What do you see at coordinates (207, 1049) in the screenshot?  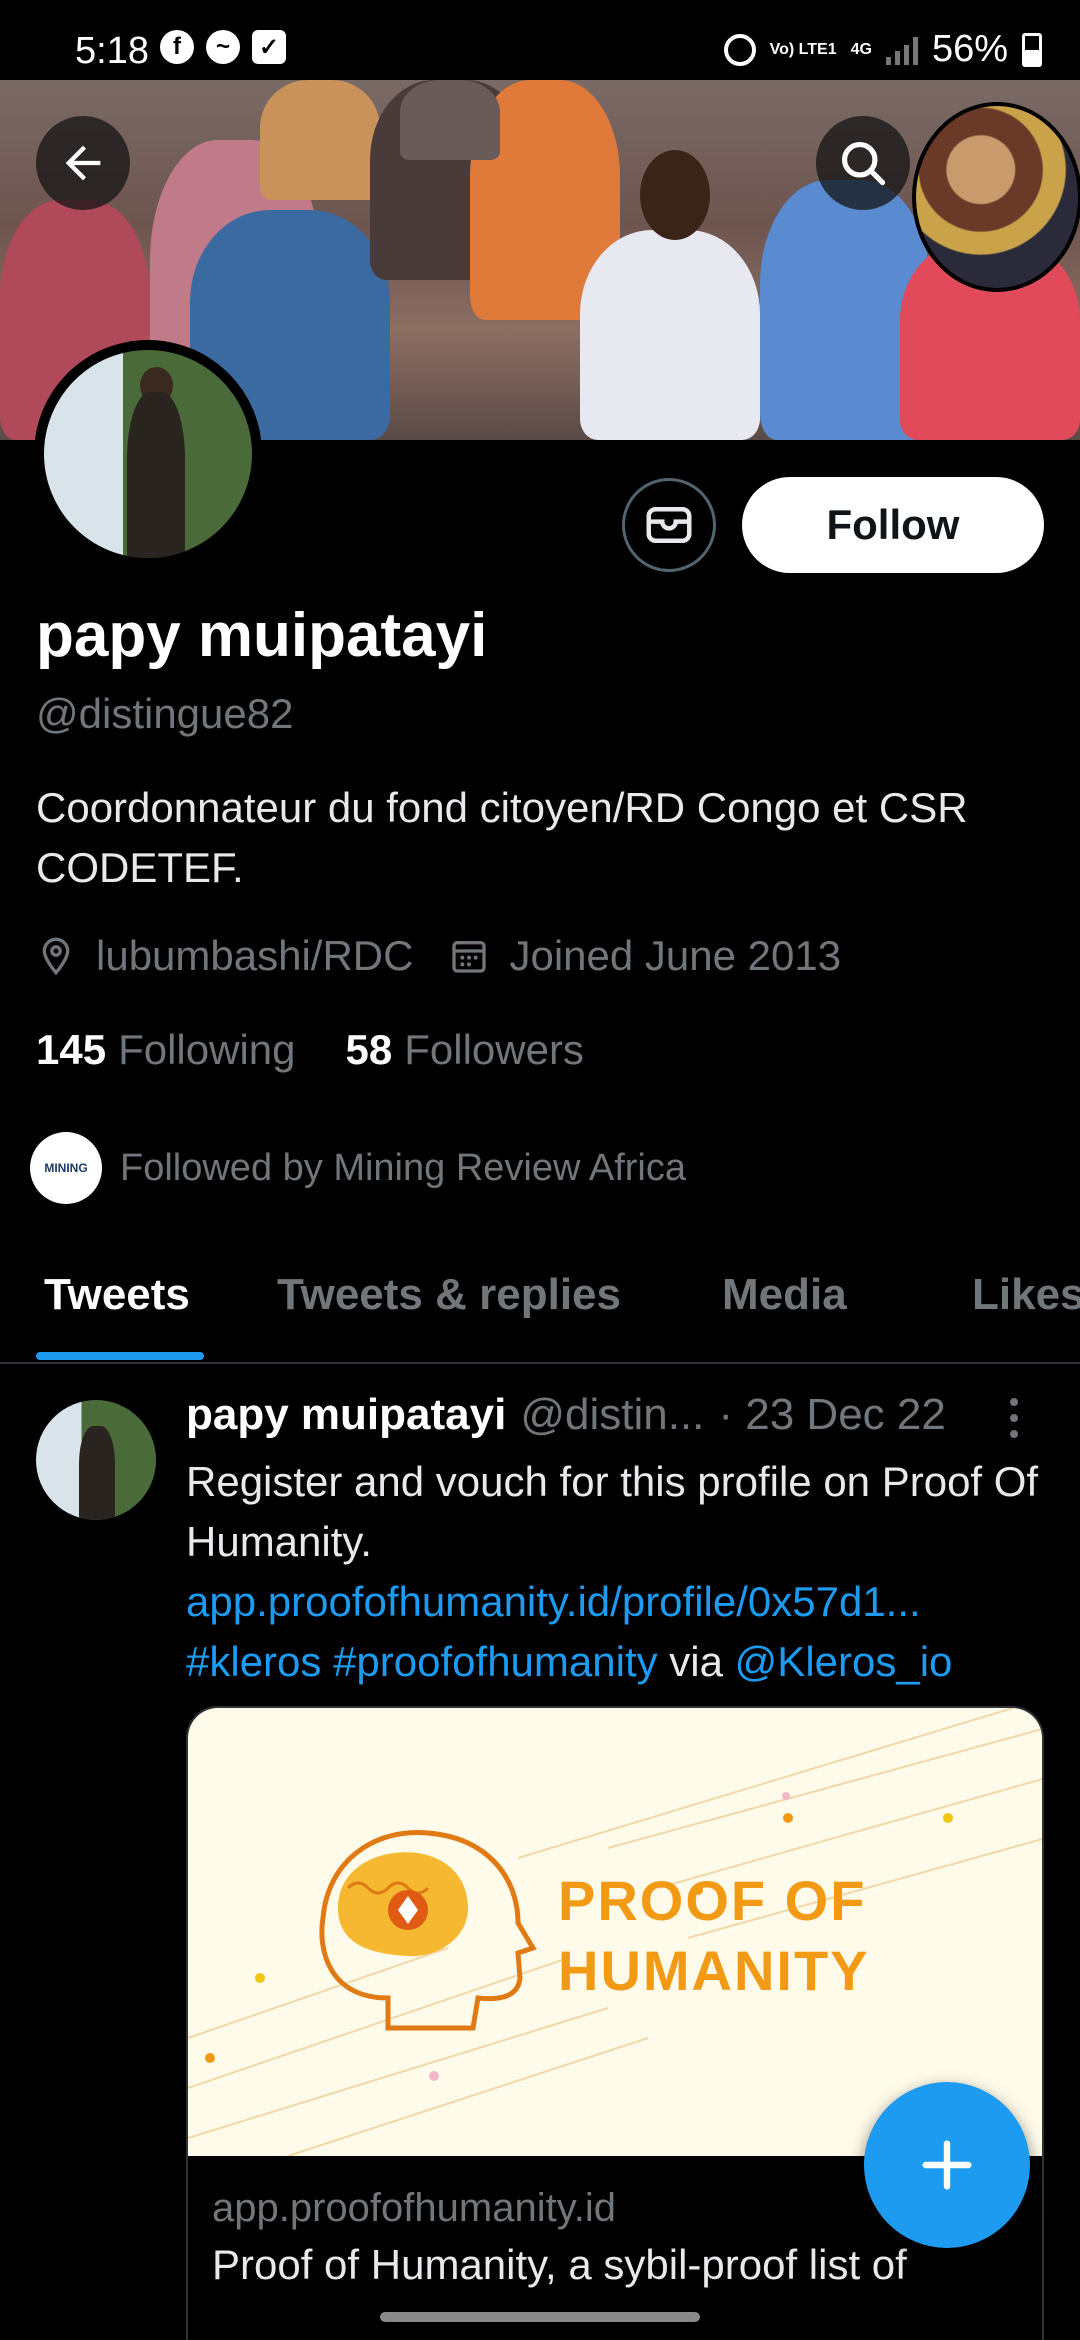 I see `following-label: Following` at bounding box center [207, 1049].